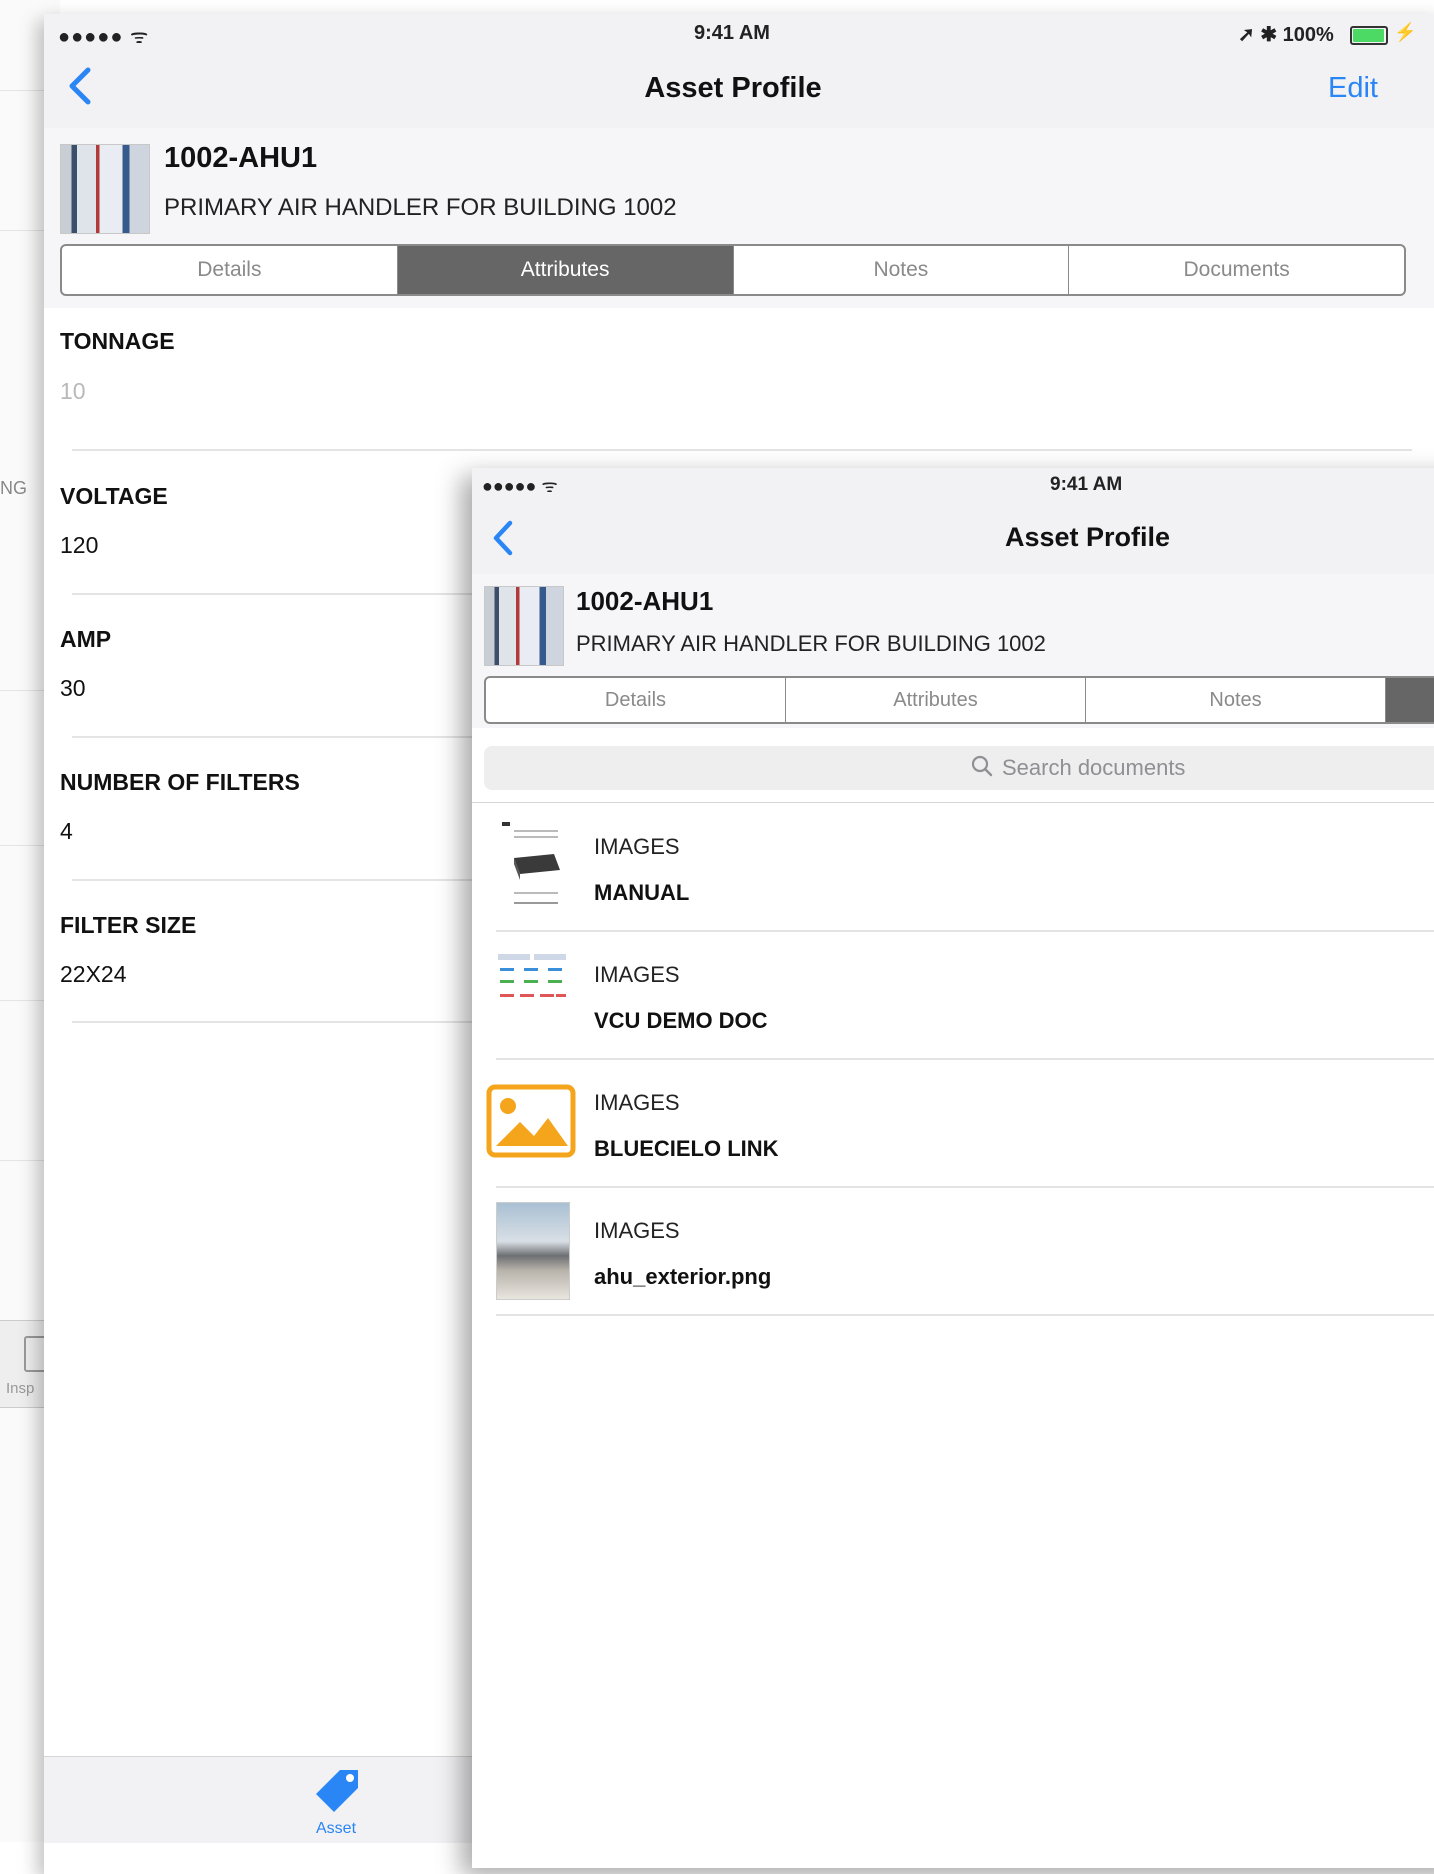 The width and height of the screenshot is (1434, 1874). I want to click on attribute-label: TONNAGE, so click(117, 341).